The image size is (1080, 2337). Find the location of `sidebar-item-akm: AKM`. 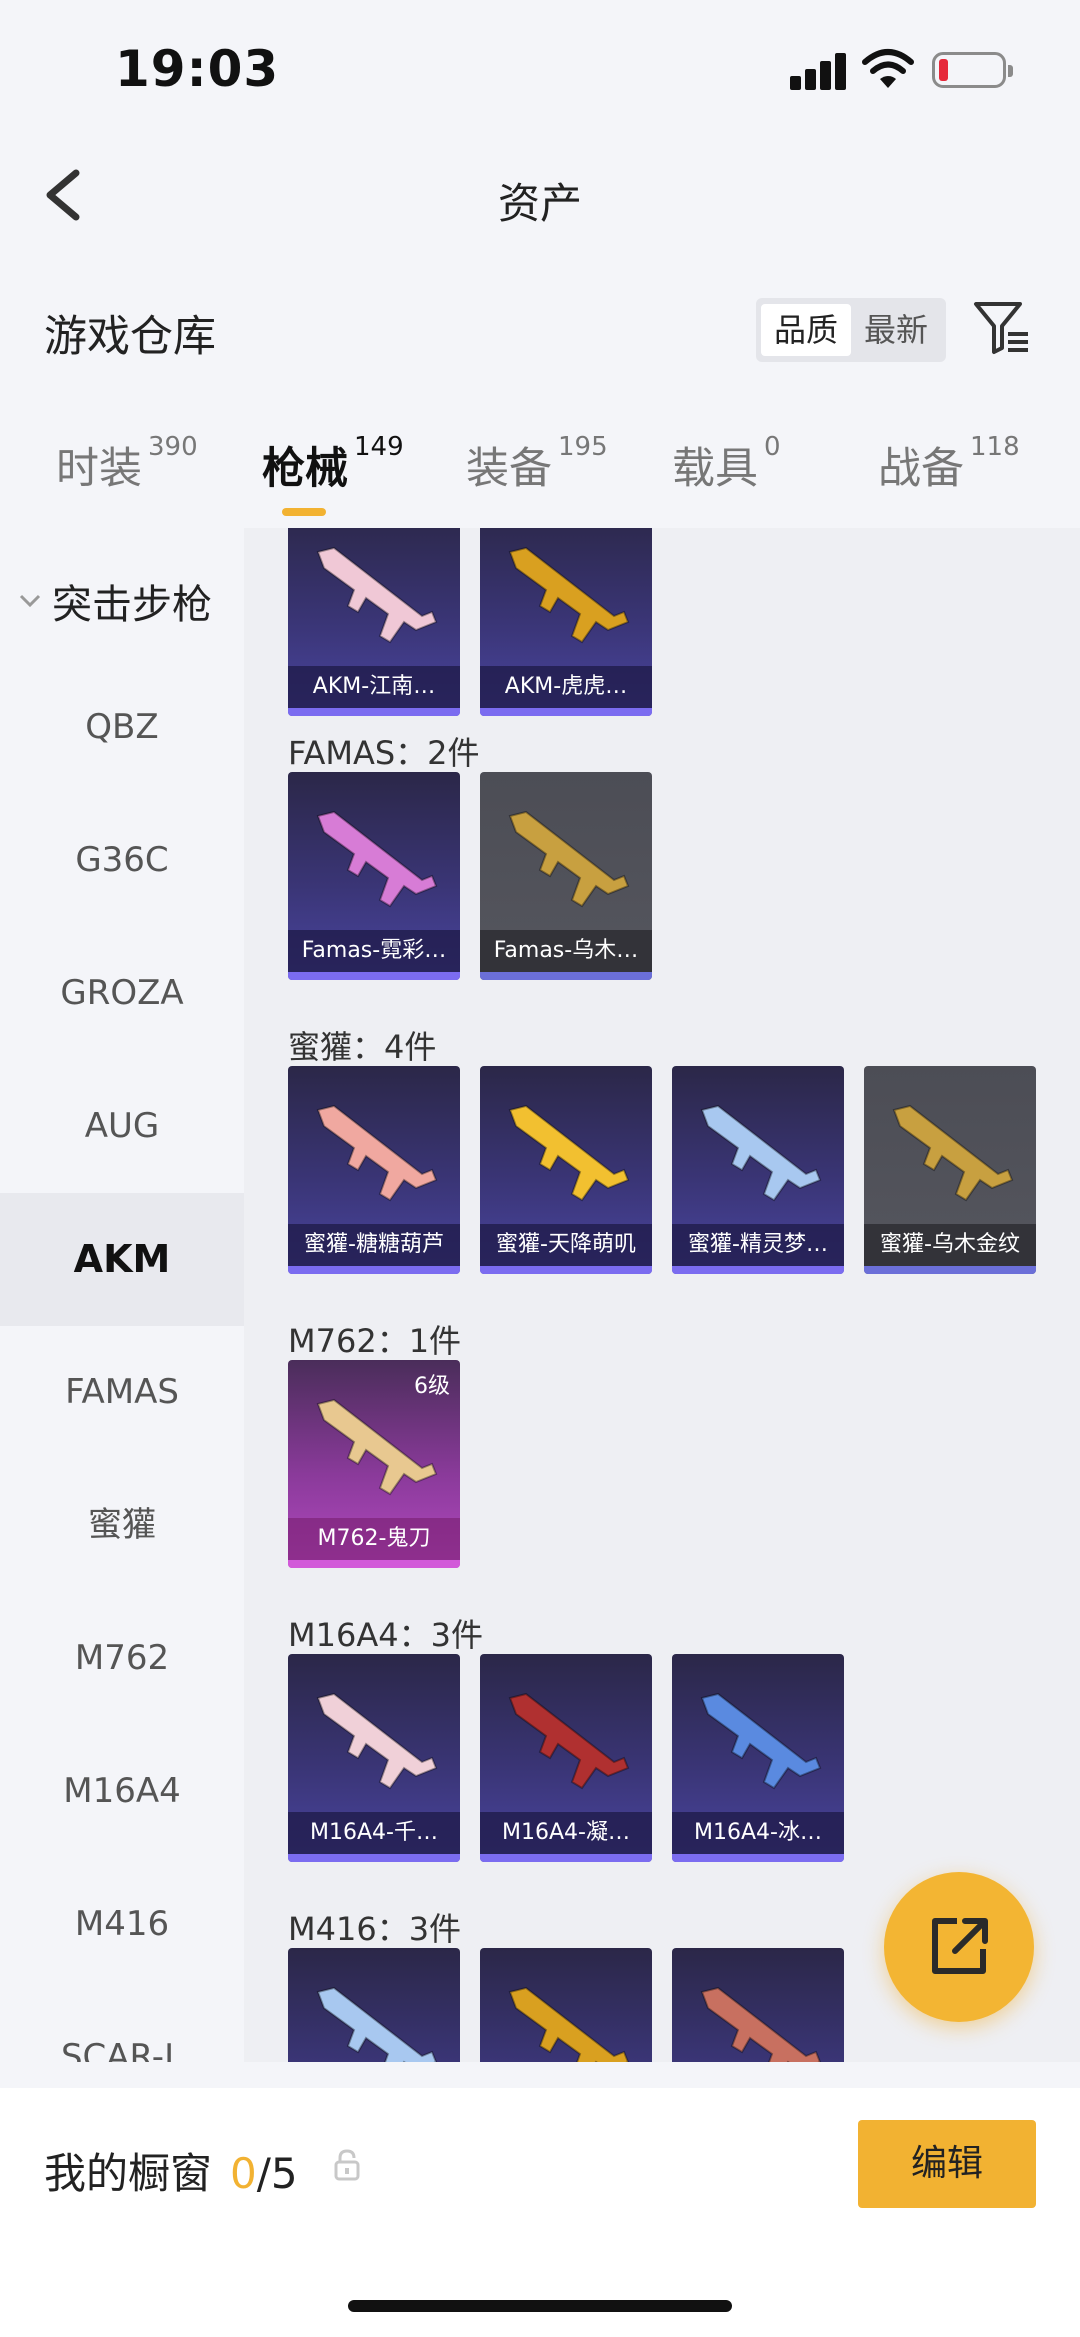

sidebar-item-akm: AKM is located at coordinates (122, 1259).